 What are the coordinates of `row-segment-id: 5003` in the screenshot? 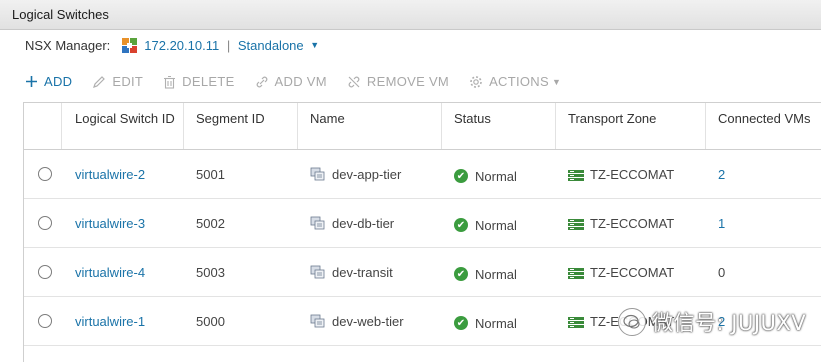 It's located at (210, 272).